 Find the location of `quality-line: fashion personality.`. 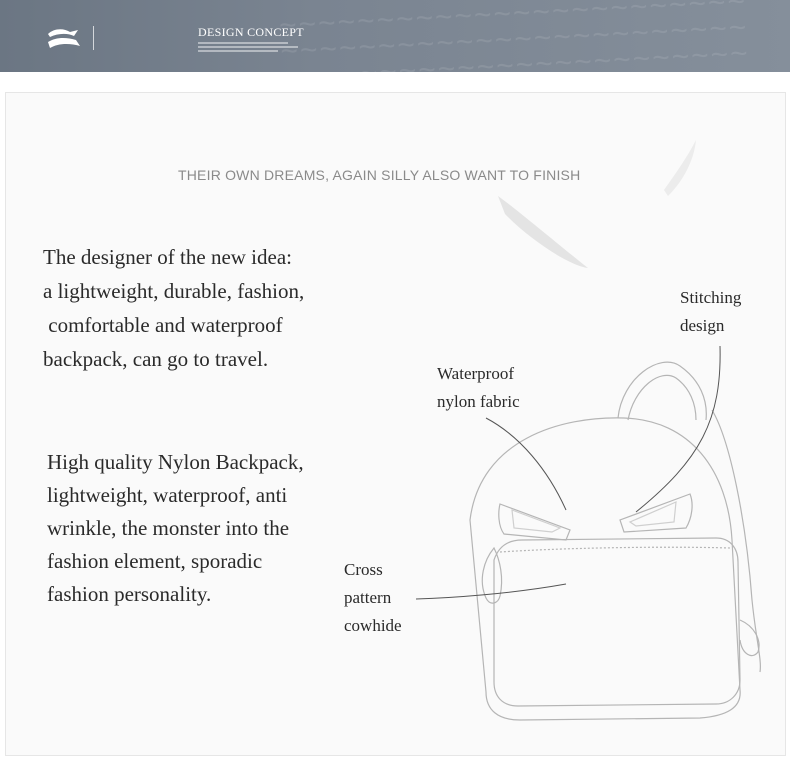

quality-line: fashion personality. is located at coordinates (129, 594).